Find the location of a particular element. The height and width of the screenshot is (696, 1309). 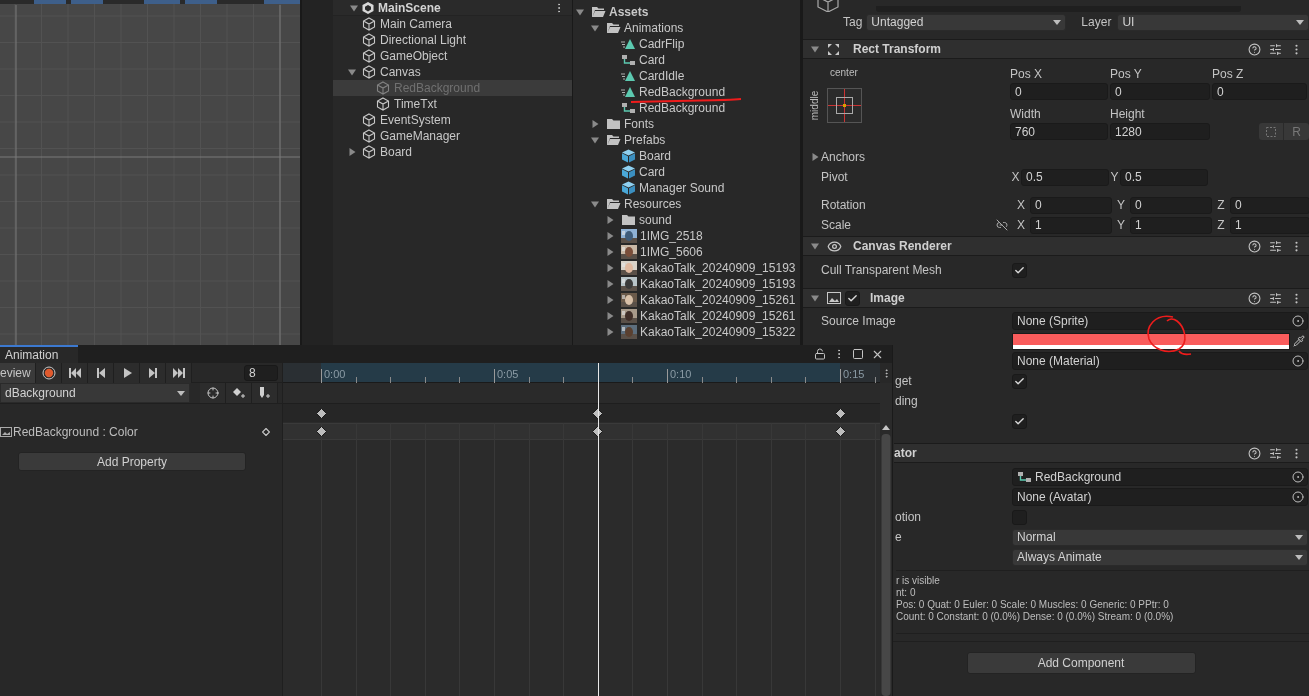

project-item: Resources is located at coordinates (686, 204).